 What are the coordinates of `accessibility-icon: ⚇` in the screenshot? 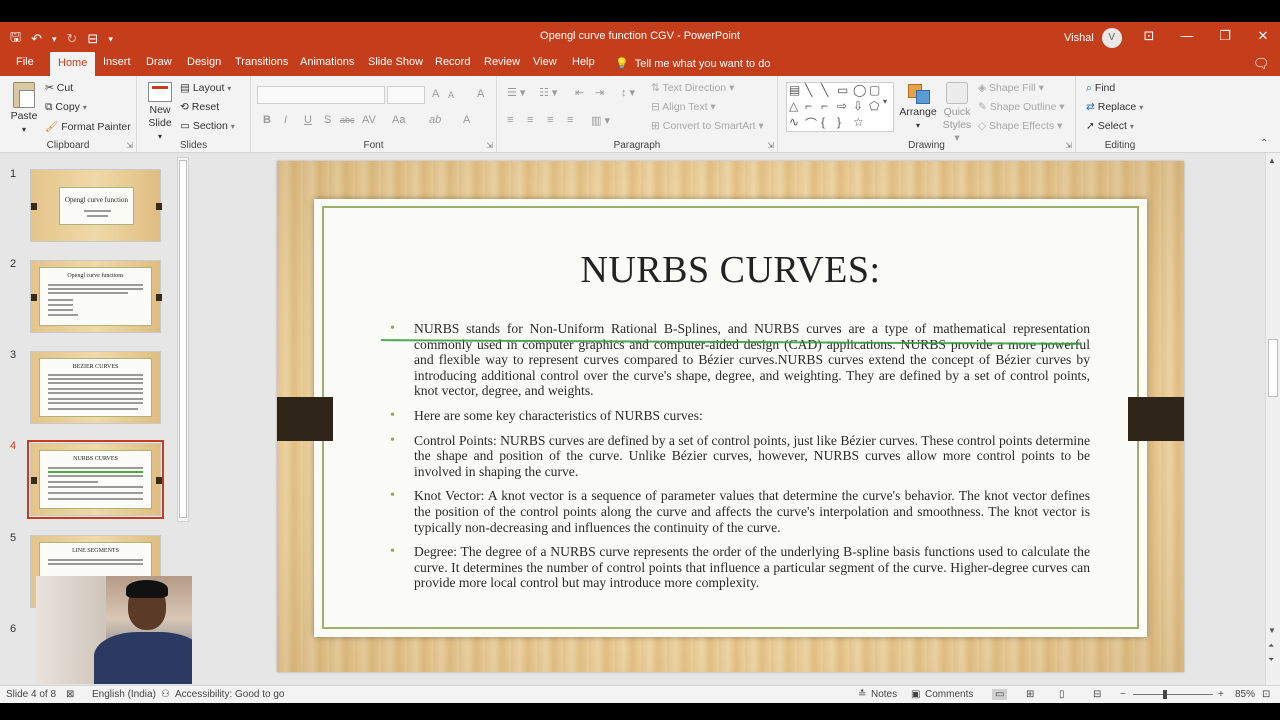 It's located at (165, 694).